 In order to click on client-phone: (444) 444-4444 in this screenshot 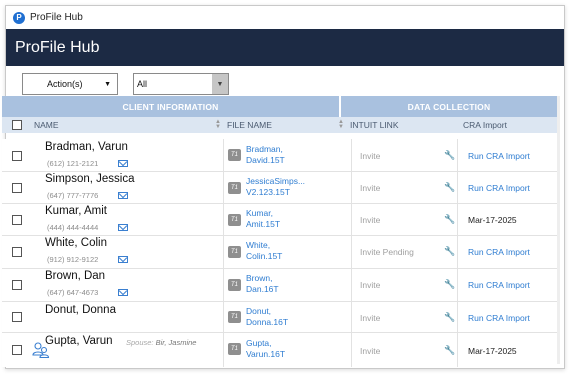, I will do `click(73, 227)`.